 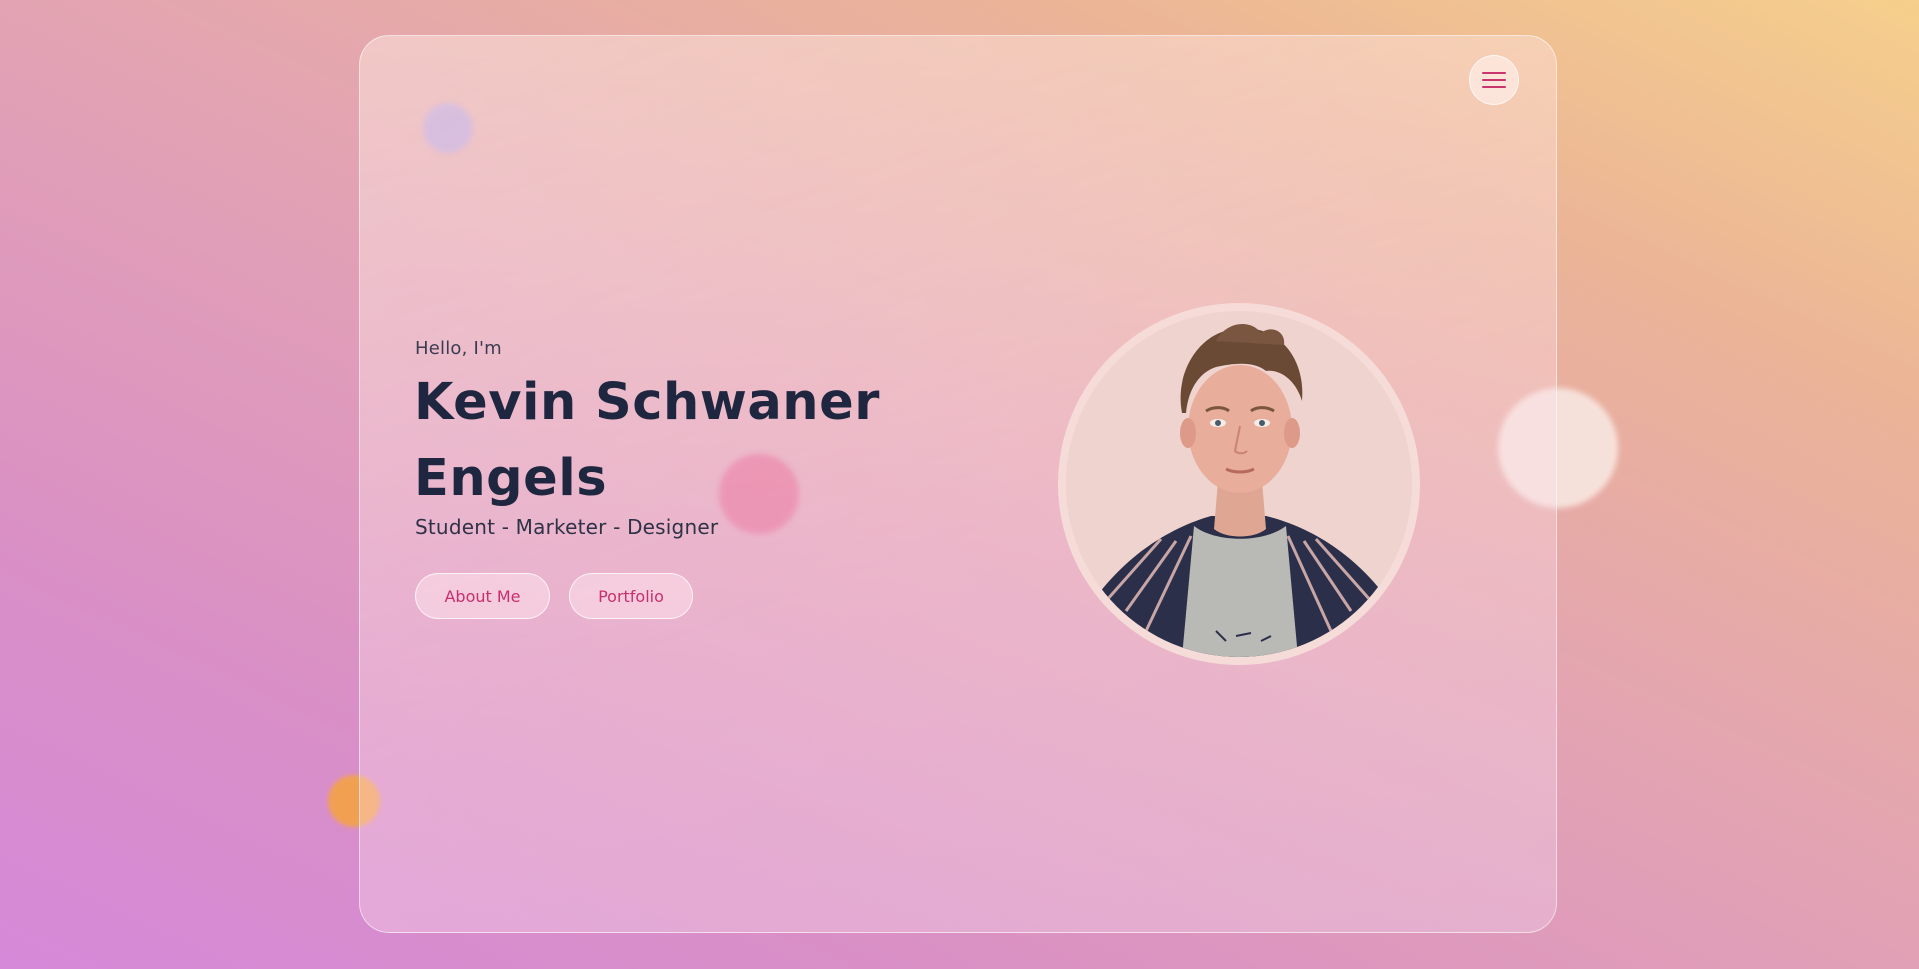 I want to click on hamburger-menu-icon, so click(x=1494, y=73).